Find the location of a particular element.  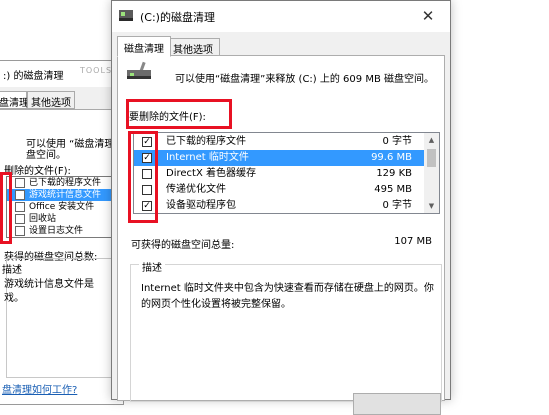

background-files-label: 删除的文件(F): is located at coordinates (37, 171).